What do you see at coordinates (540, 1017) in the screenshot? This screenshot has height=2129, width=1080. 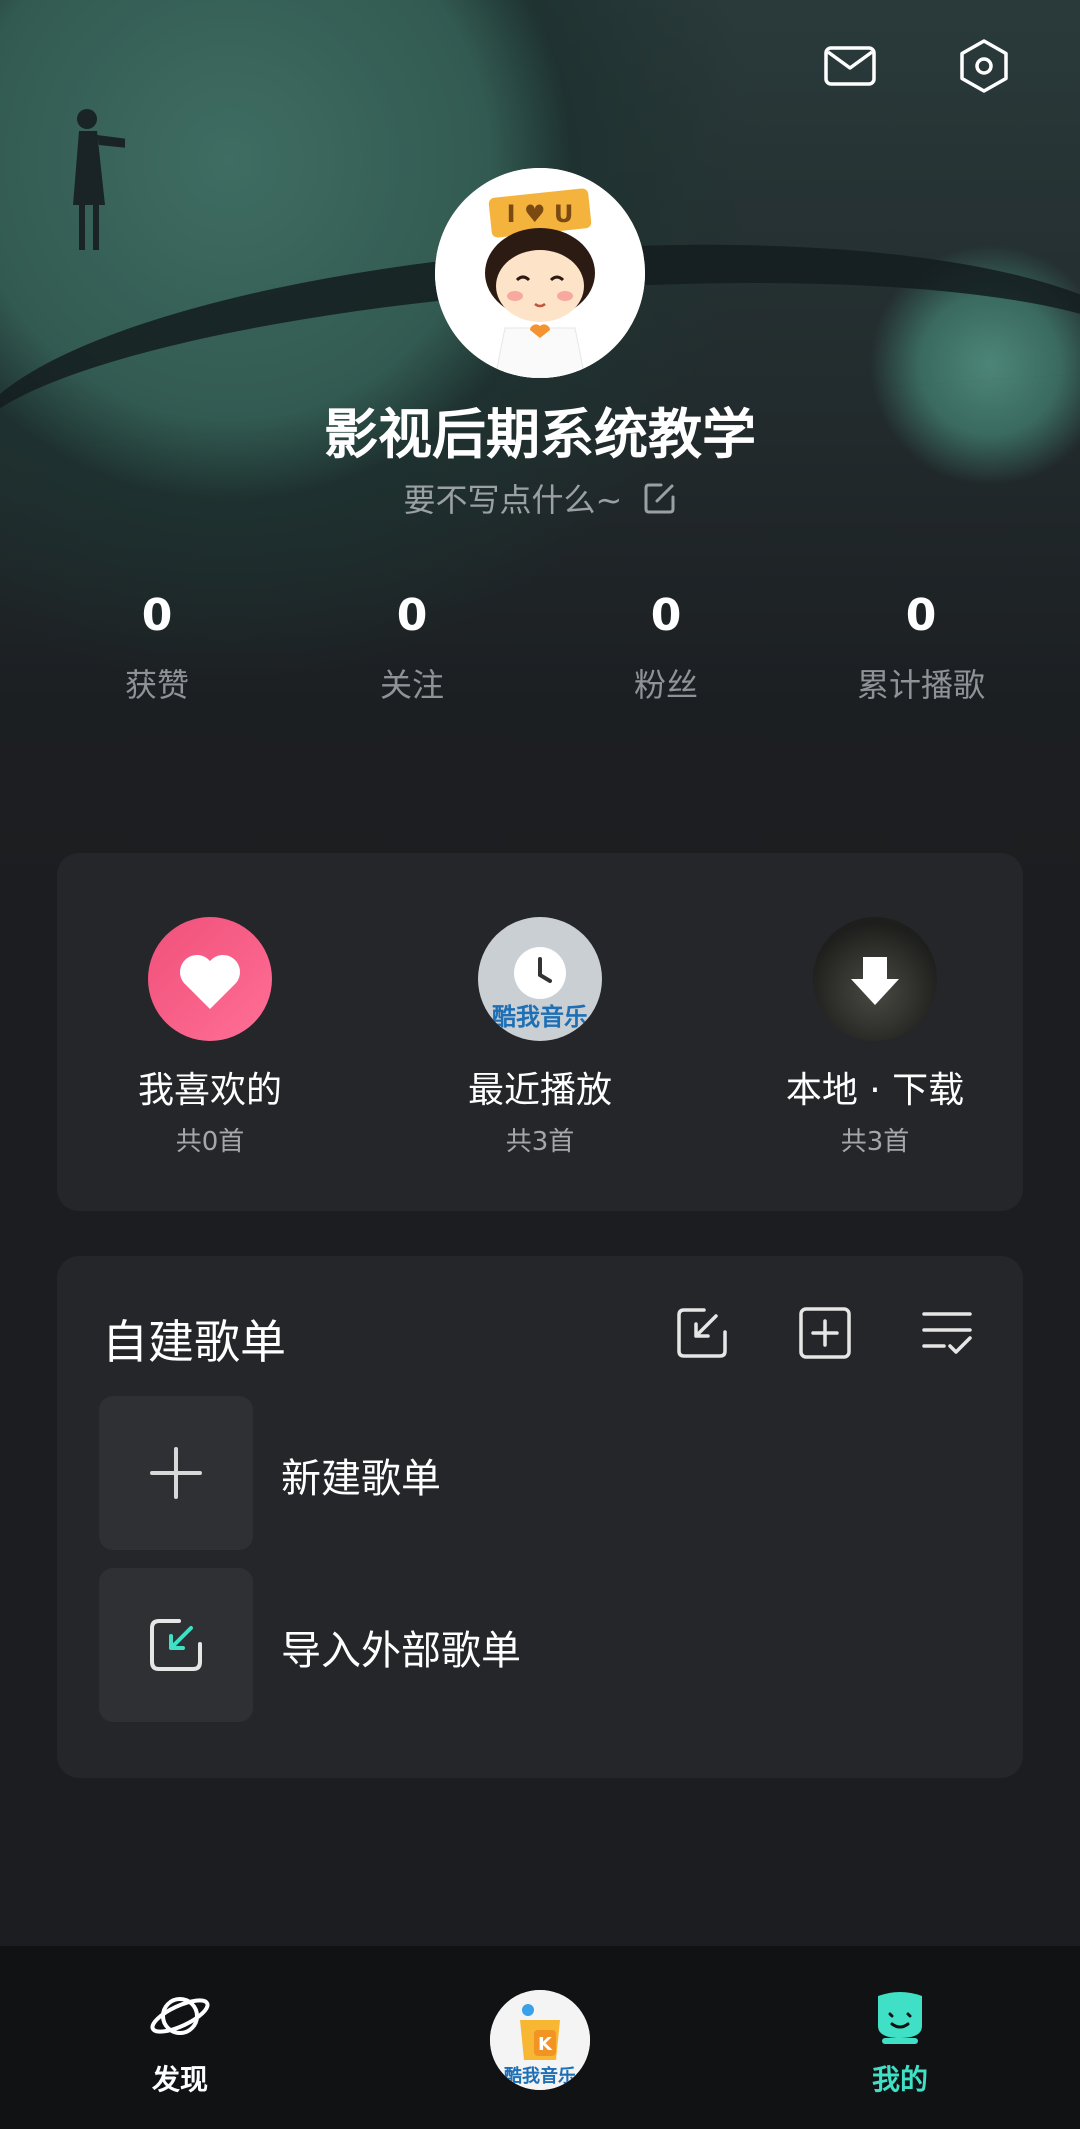 I see `recent-cover-text: 酷我音乐` at bounding box center [540, 1017].